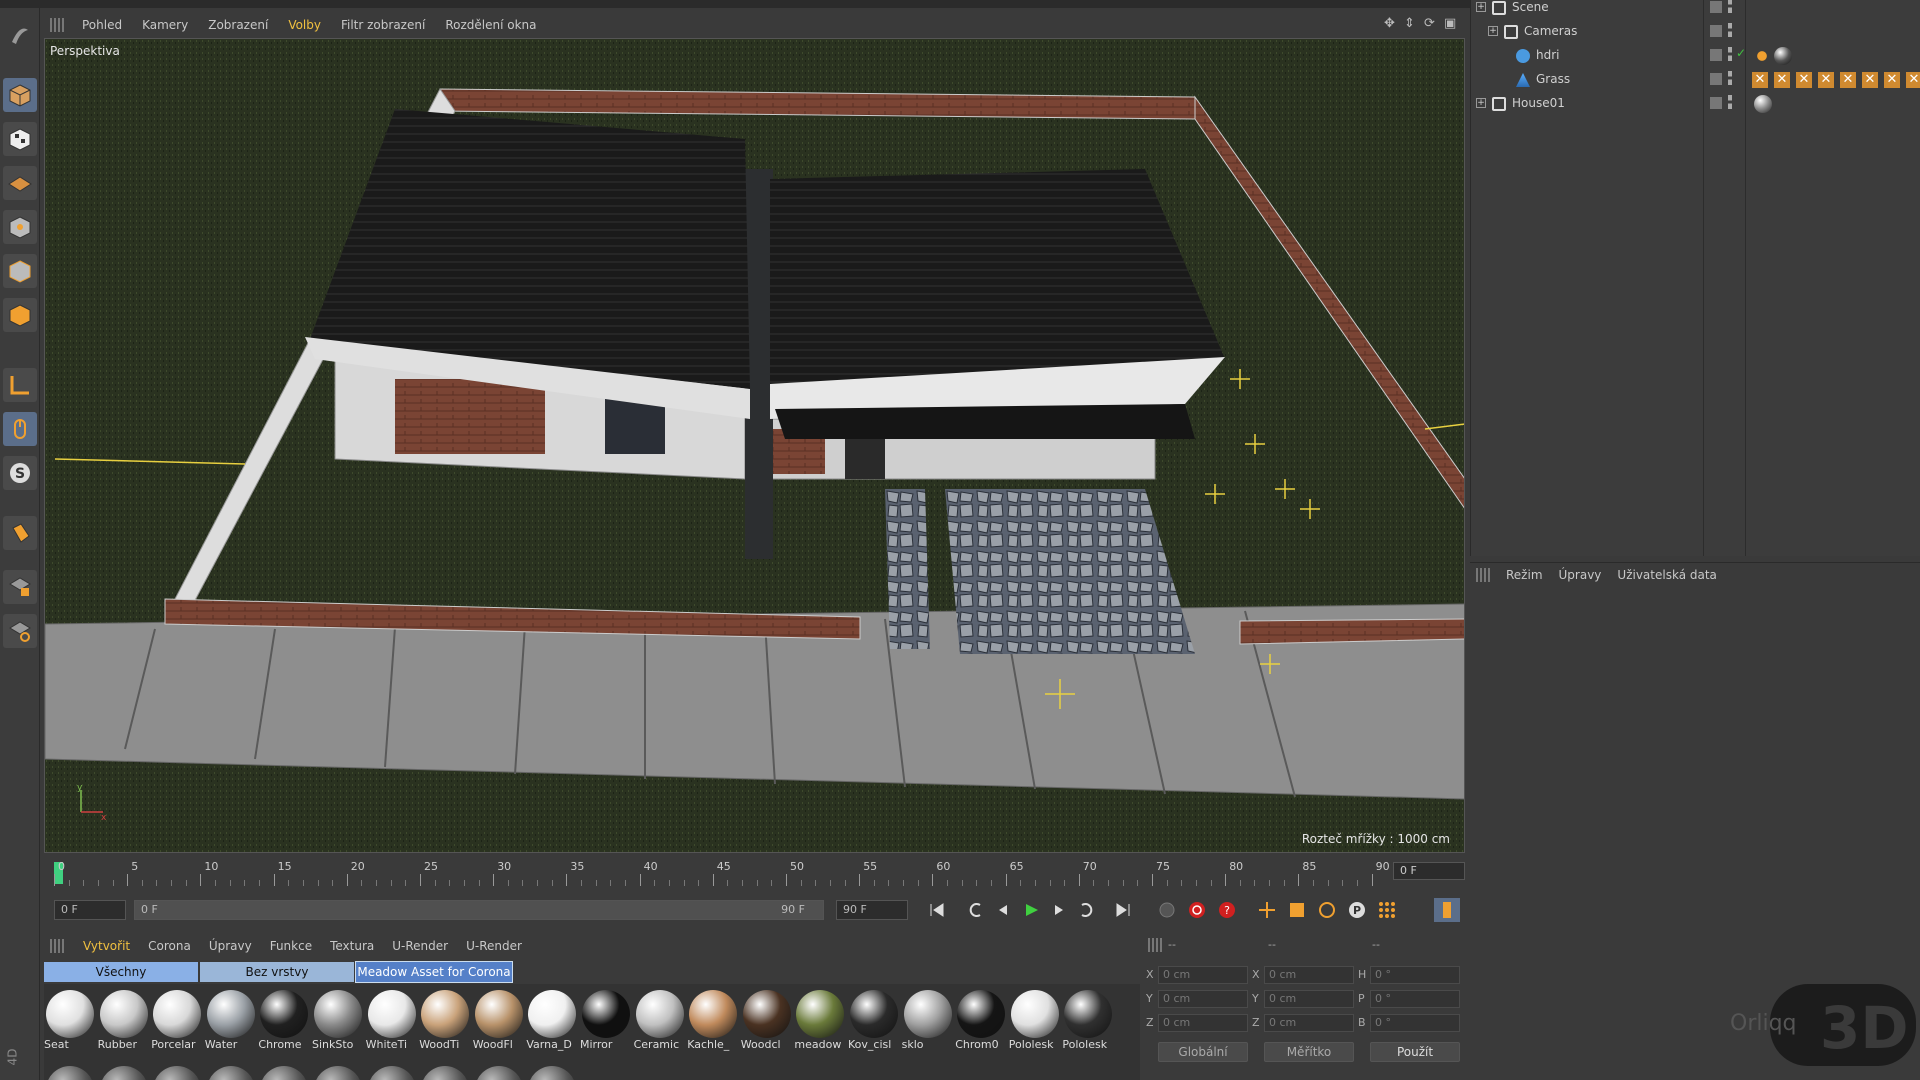  Describe the element at coordinates (20, 95) in the screenshot. I see `model-mode-icon` at that location.